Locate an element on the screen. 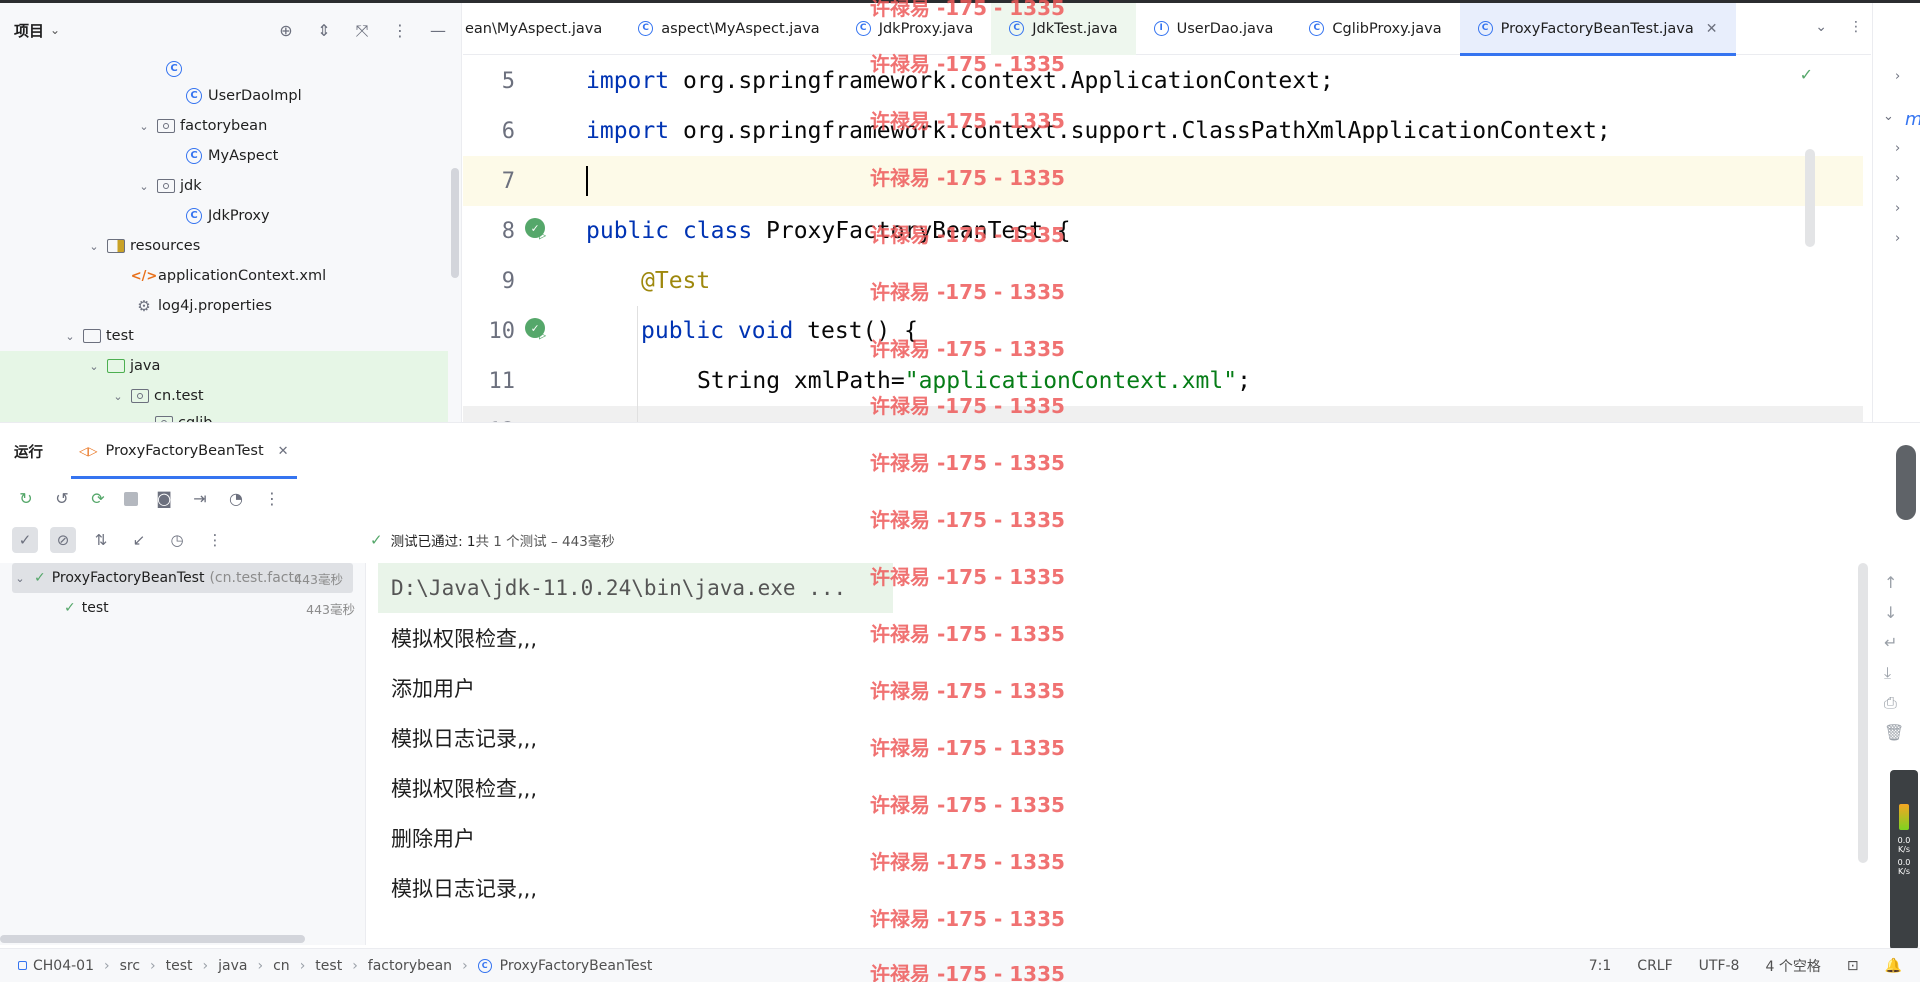 The width and height of the screenshot is (1920, 982). maven-icon: m is located at coordinates (1912, 119).